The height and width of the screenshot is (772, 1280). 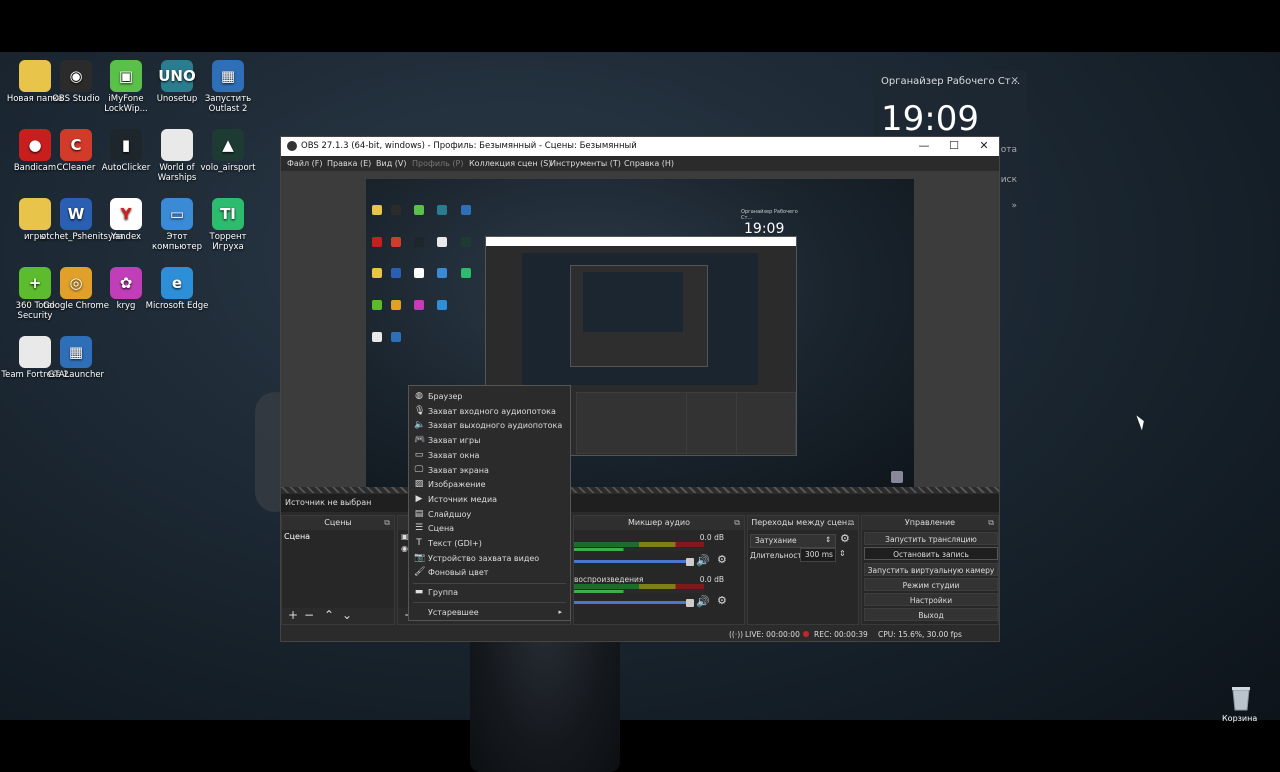 I want to click on settings-button: Настройки, so click(x=931, y=599).